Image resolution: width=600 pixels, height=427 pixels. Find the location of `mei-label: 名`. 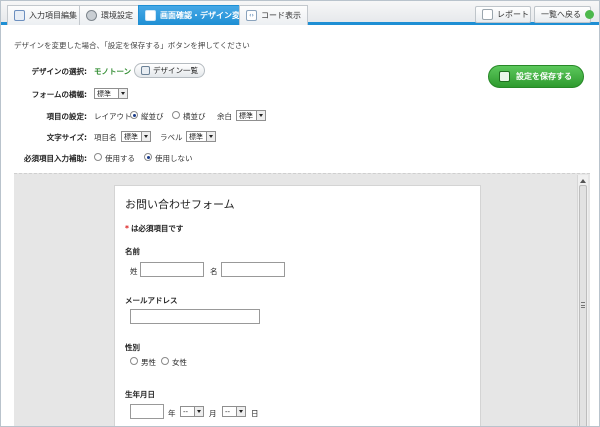

mei-label: 名 is located at coordinates (214, 271).